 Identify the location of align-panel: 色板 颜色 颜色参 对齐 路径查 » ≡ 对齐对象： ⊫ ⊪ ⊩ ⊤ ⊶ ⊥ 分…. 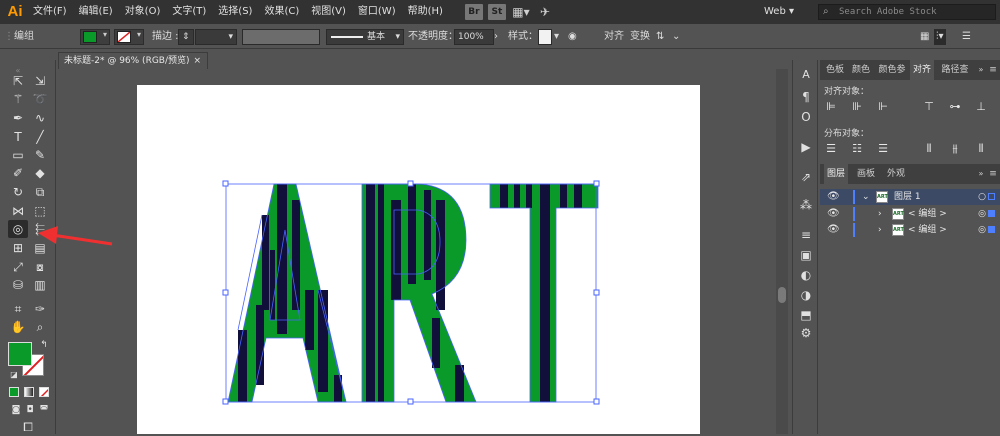
(910, 111).